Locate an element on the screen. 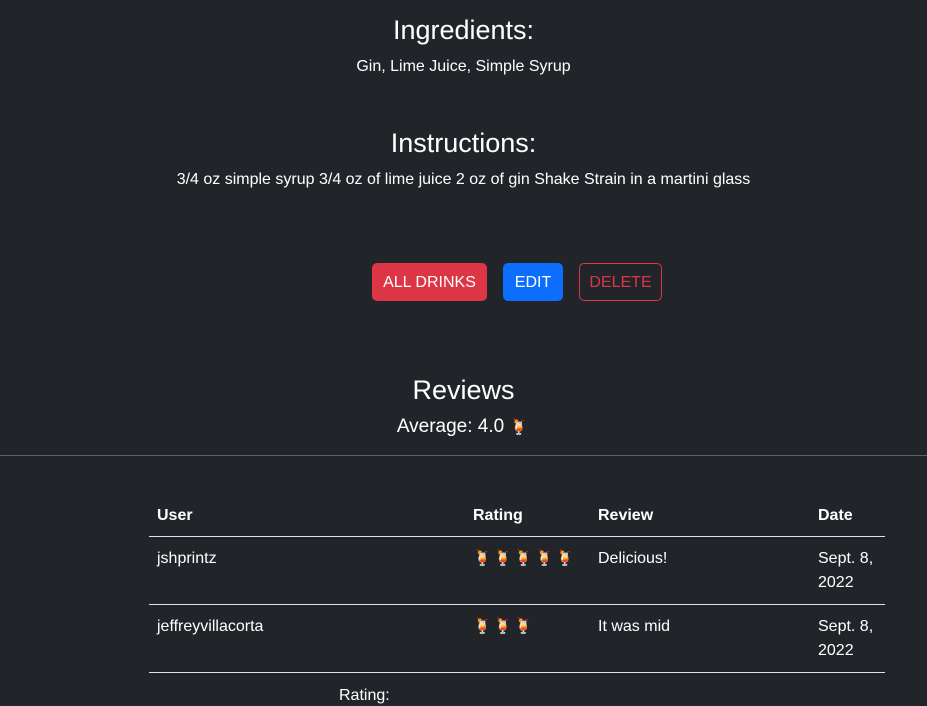 This screenshot has width=927, height=706. column-header-user: User is located at coordinates (307, 517).